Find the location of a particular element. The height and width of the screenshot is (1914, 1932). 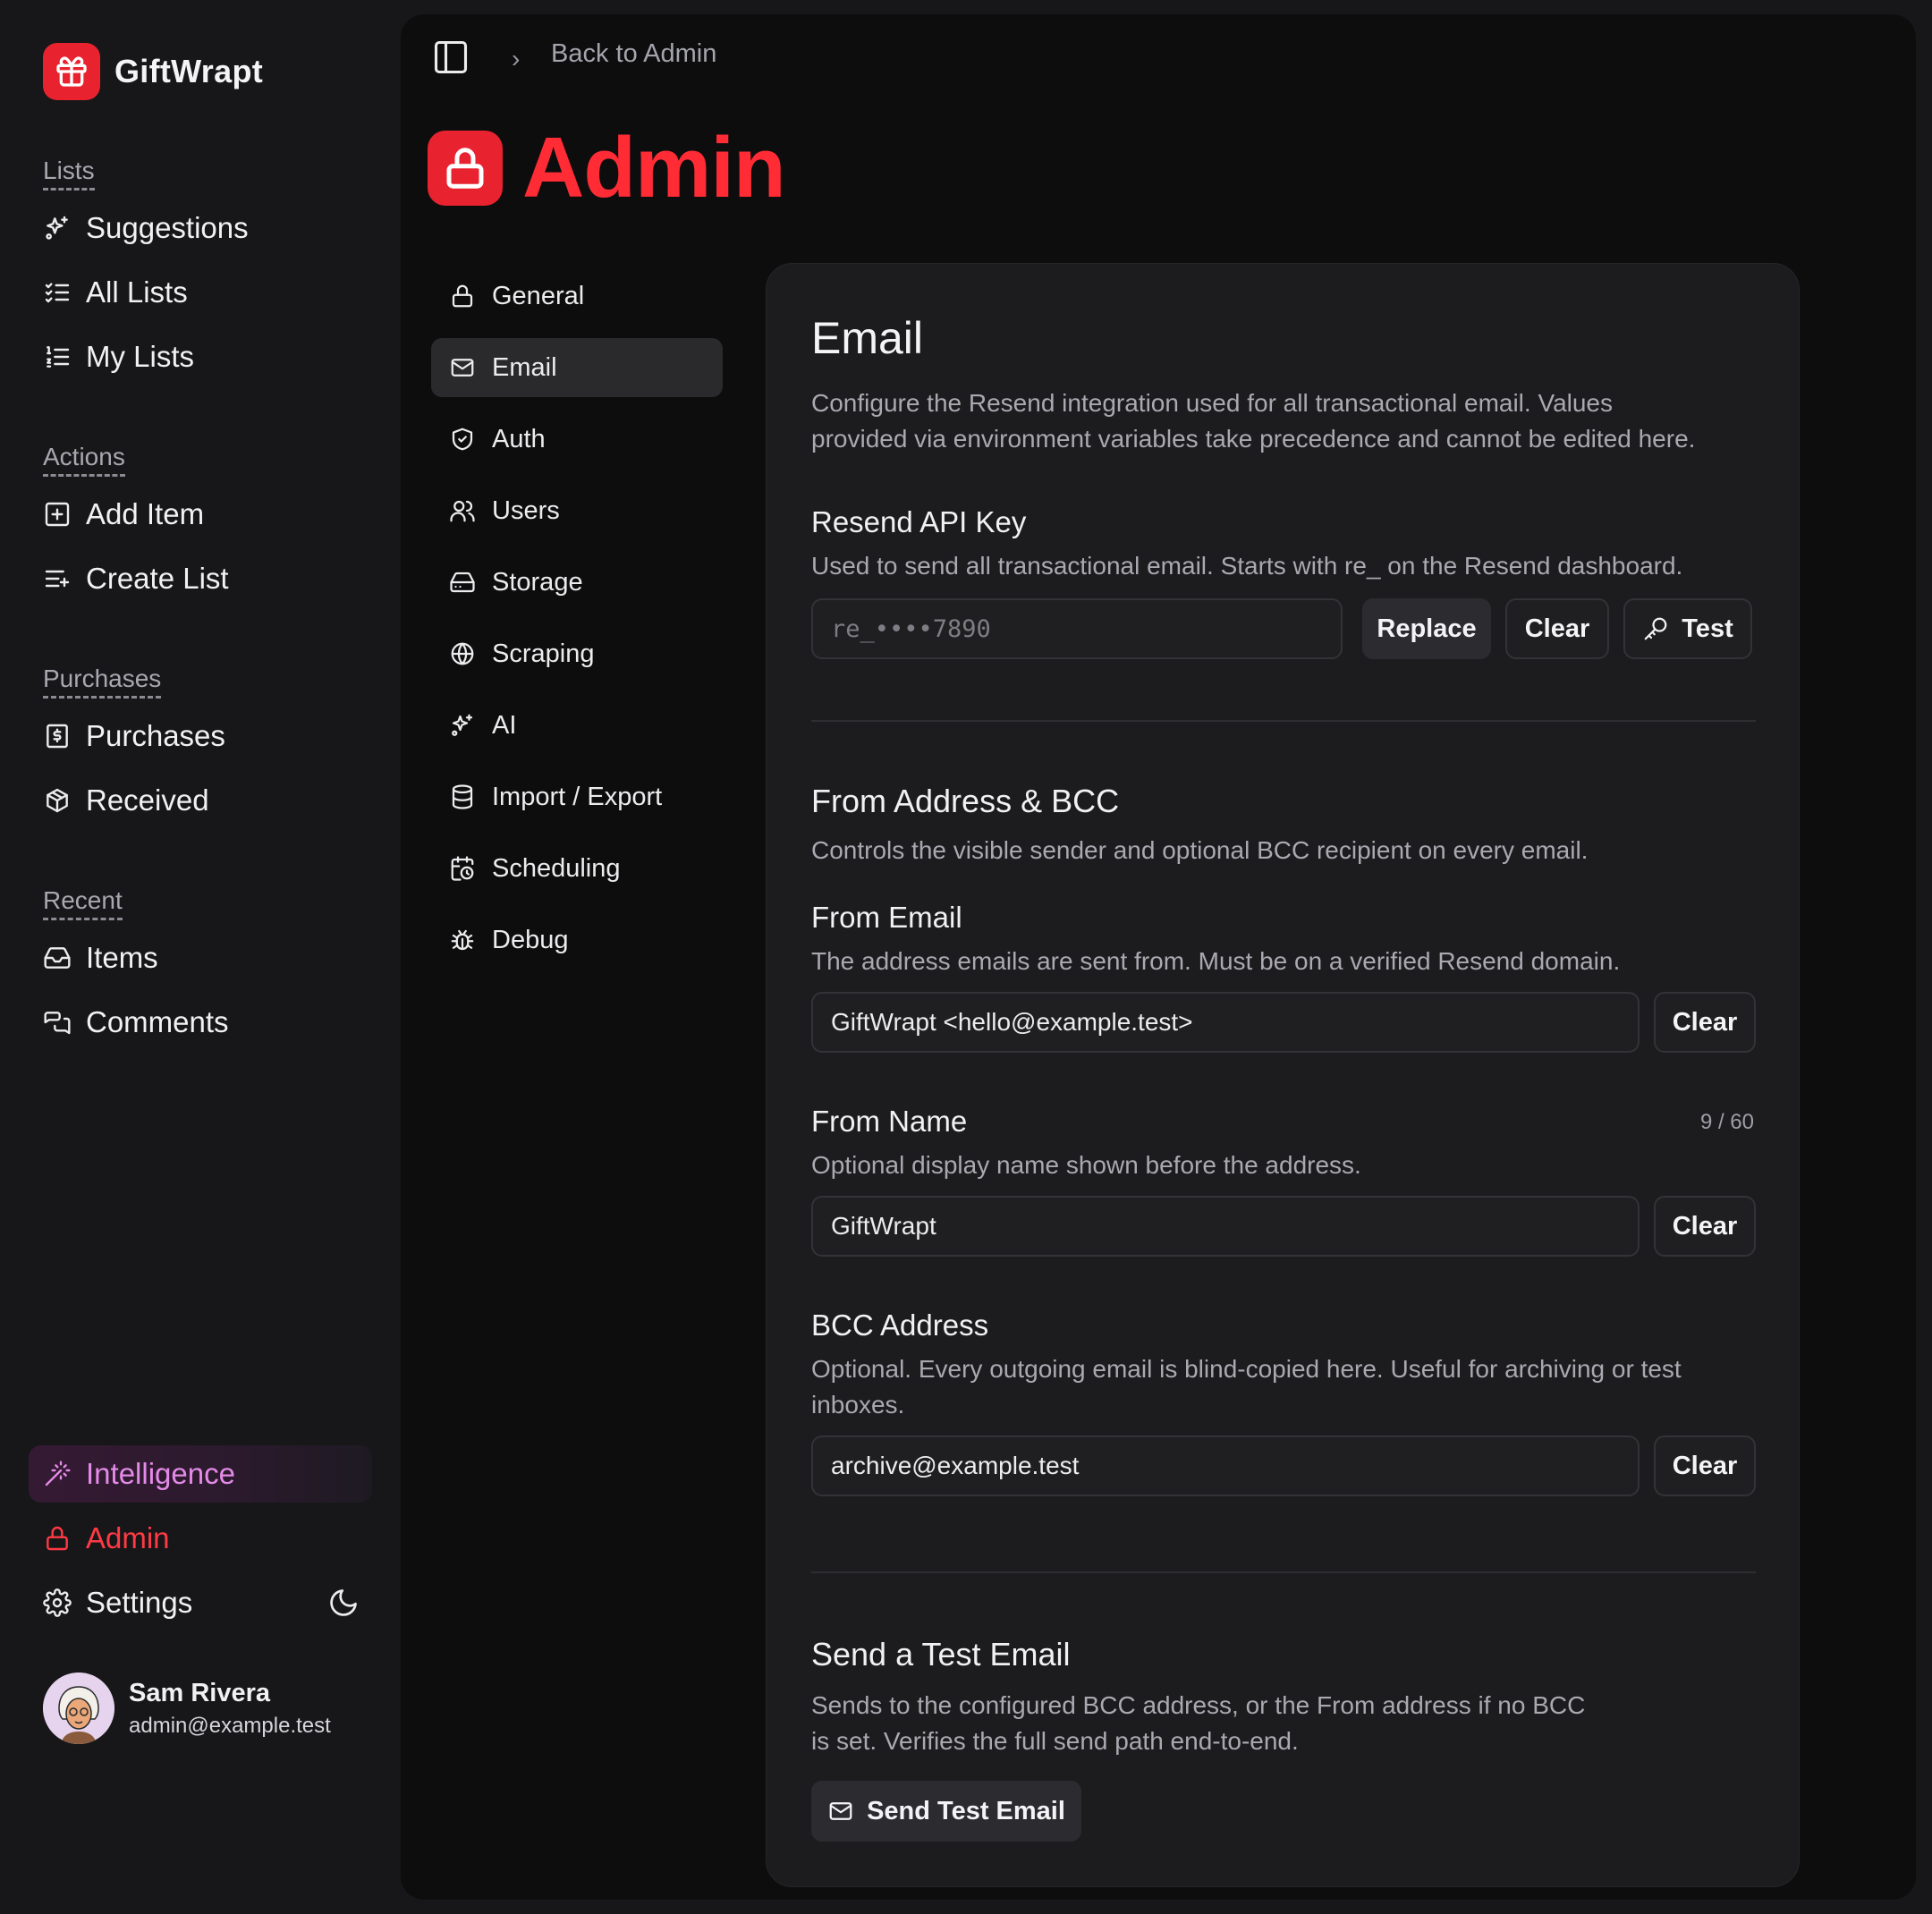

gear-icon is located at coordinates (57, 1602).